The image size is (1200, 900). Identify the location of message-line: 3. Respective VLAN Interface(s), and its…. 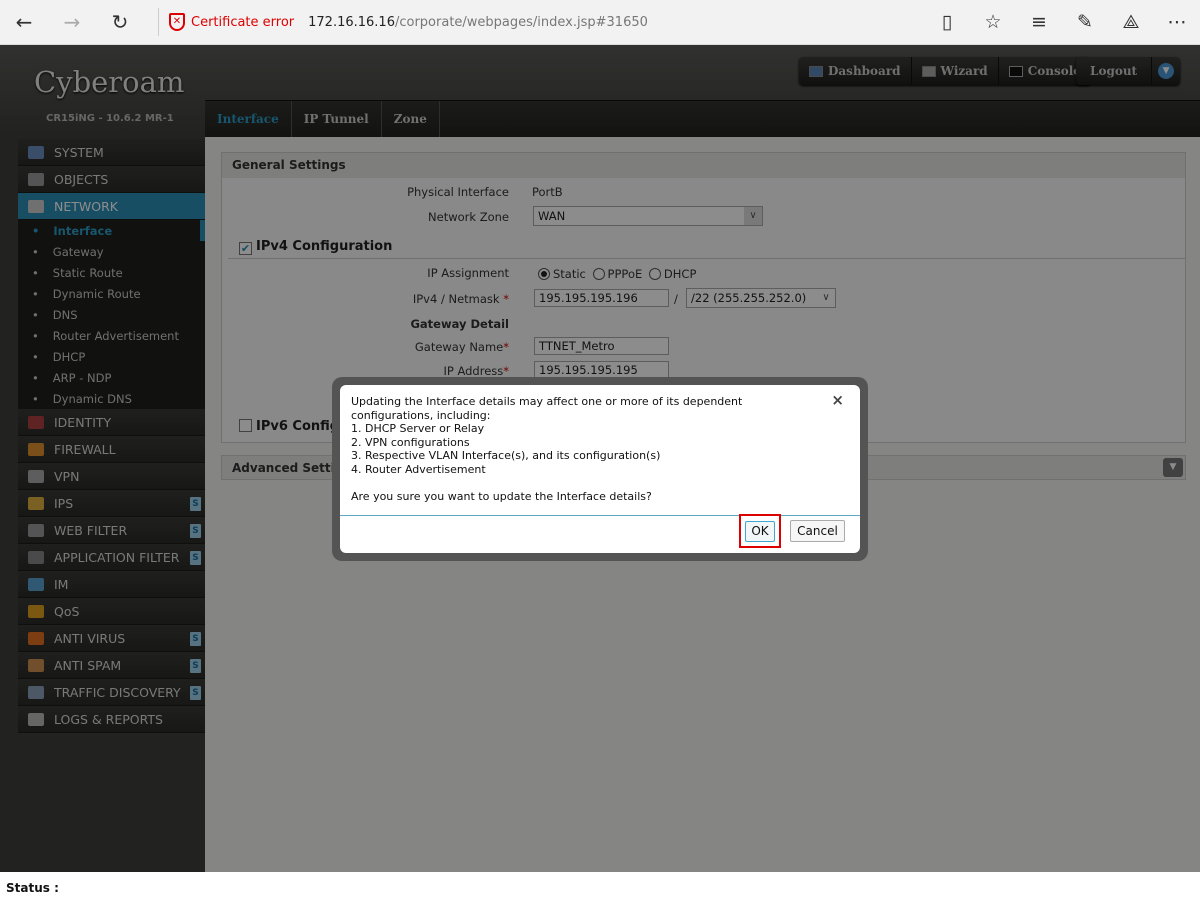
(506, 455).